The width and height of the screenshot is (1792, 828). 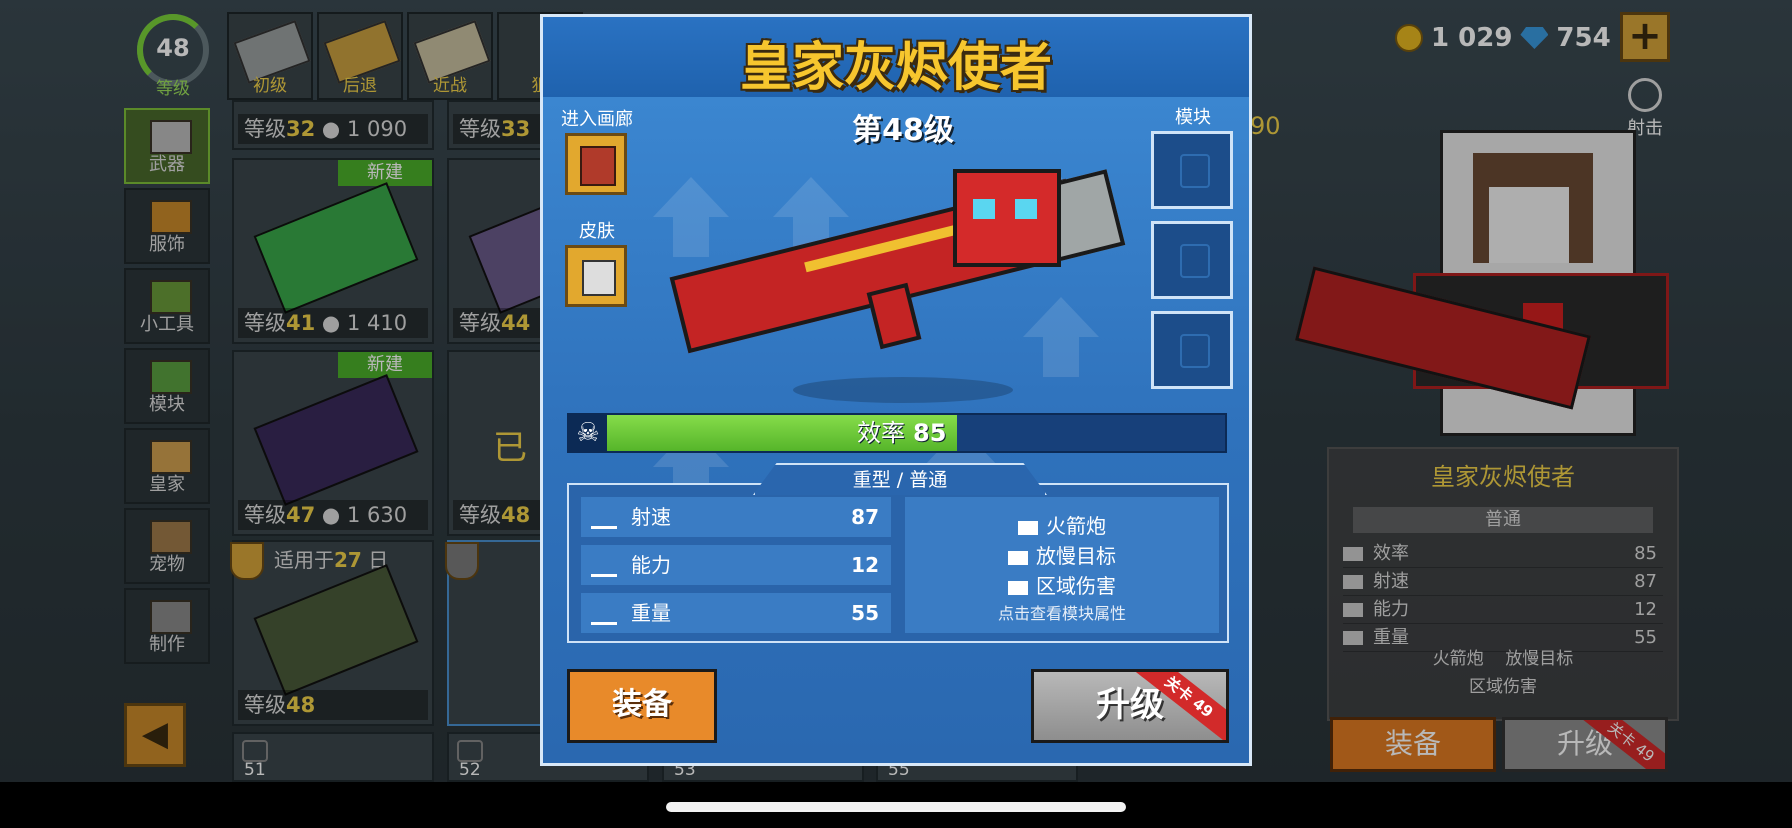 What do you see at coordinates (1353, 554) in the screenshot?
I see `skull-icon` at bounding box center [1353, 554].